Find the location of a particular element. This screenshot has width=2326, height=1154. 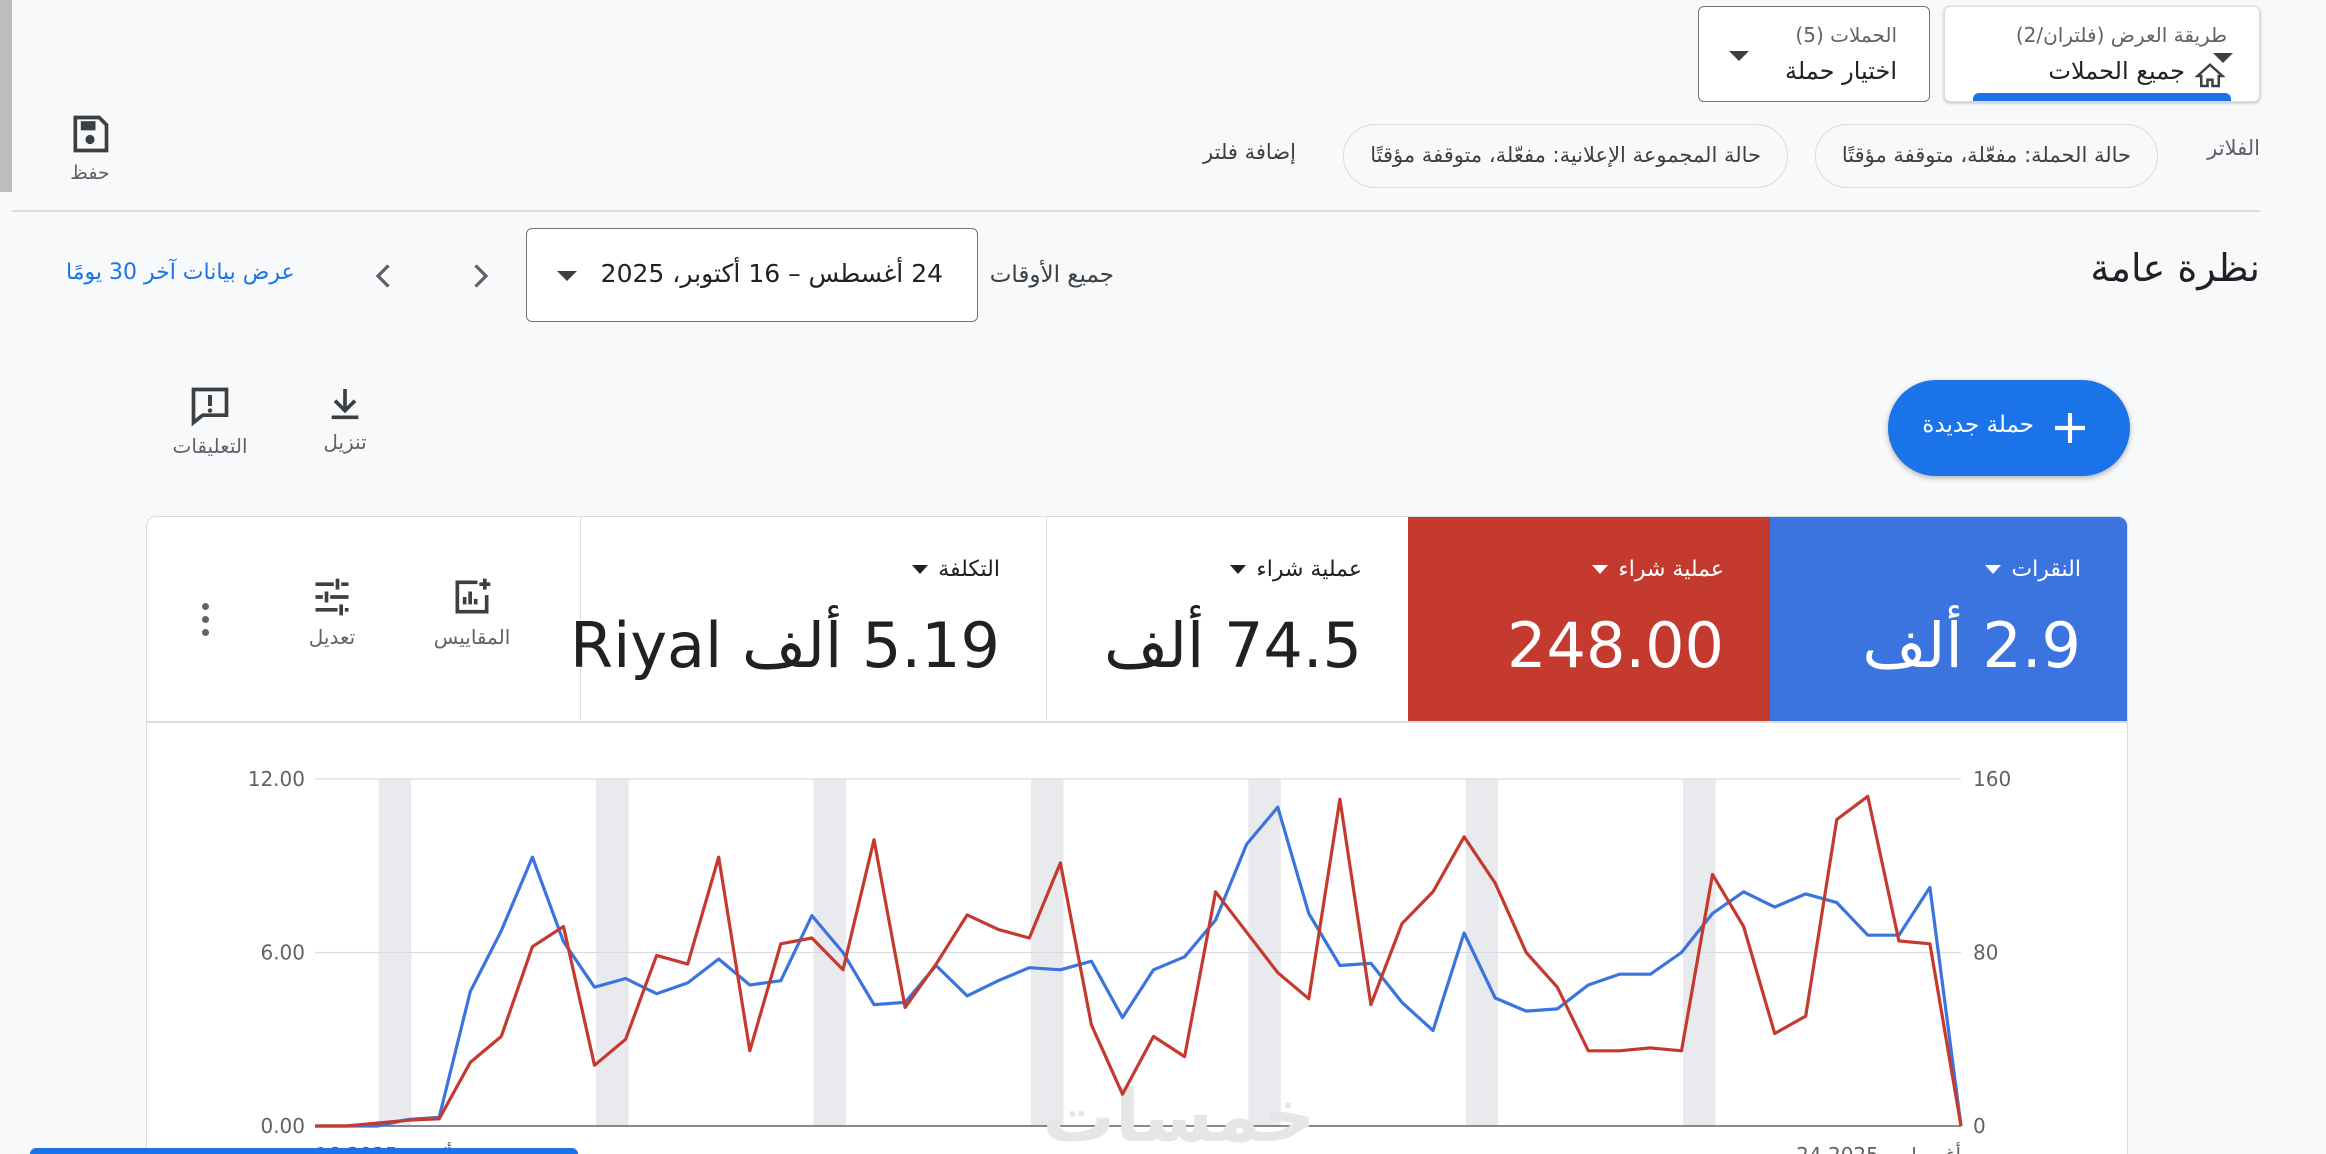

x-tick-label-start: 24 أغسطس 2025 is located at coordinates (1878, 1148).